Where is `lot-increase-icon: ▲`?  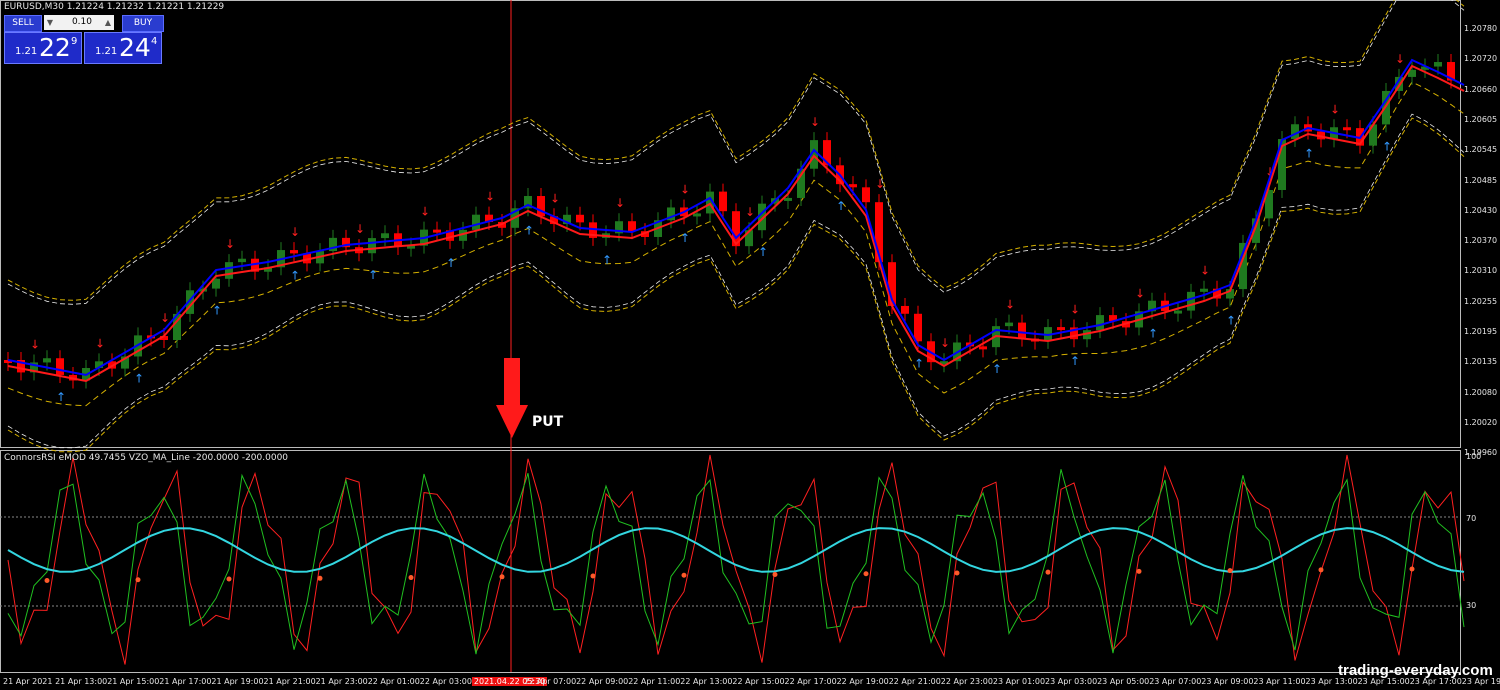
lot-increase-icon: ▲ is located at coordinates (108, 22).